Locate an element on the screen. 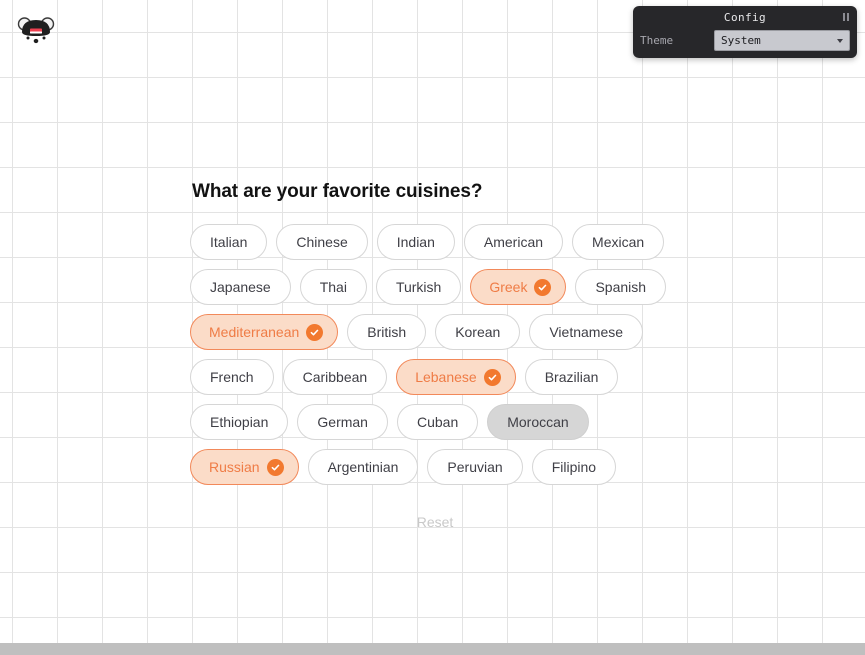  cuisine-chip: French is located at coordinates (232, 377).